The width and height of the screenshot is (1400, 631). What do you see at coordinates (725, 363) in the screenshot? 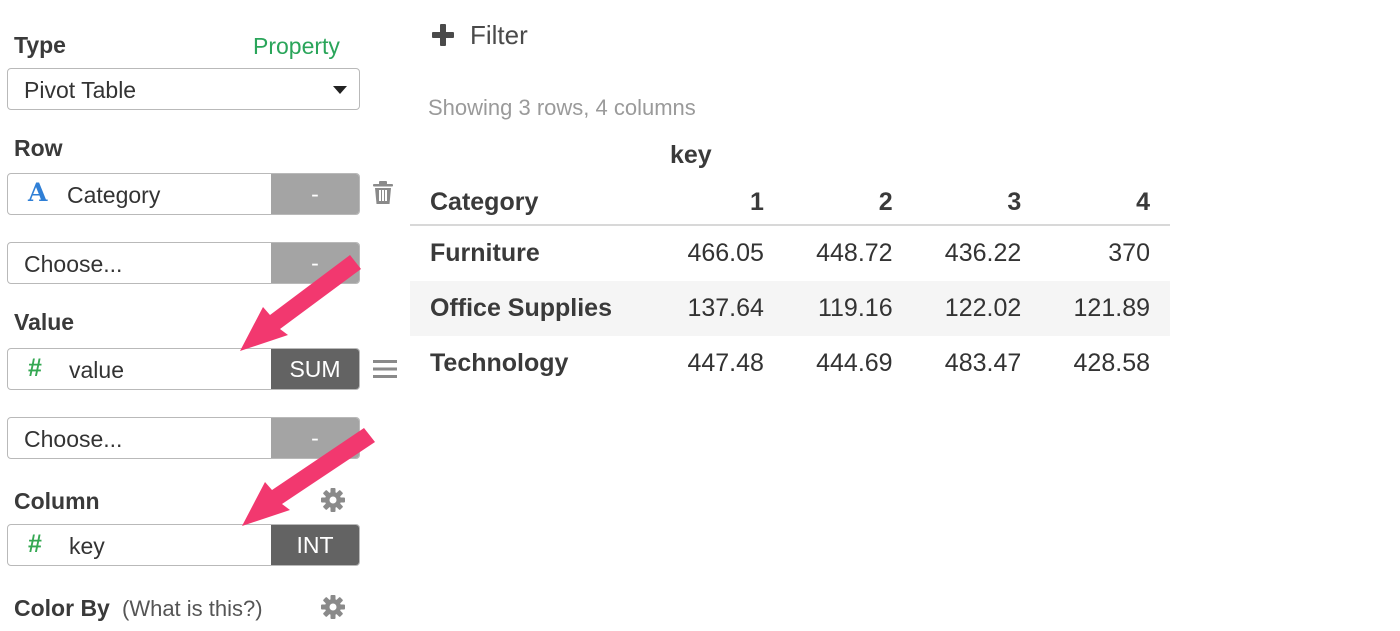
I see `table-cell: 447.48` at bounding box center [725, 363].